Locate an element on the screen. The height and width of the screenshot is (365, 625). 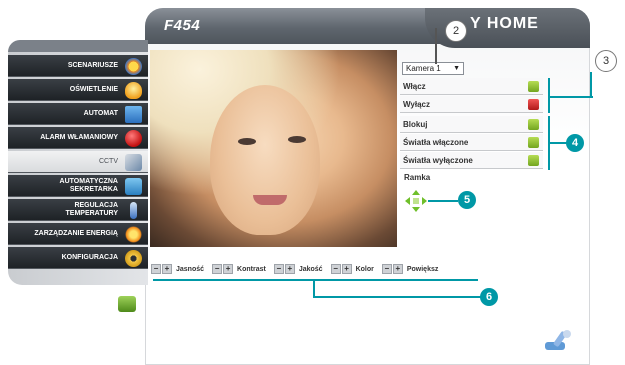
sidebar-item-label: ZARZĄDZANIE ENERGIĄ is located at coordinates (76, 233).